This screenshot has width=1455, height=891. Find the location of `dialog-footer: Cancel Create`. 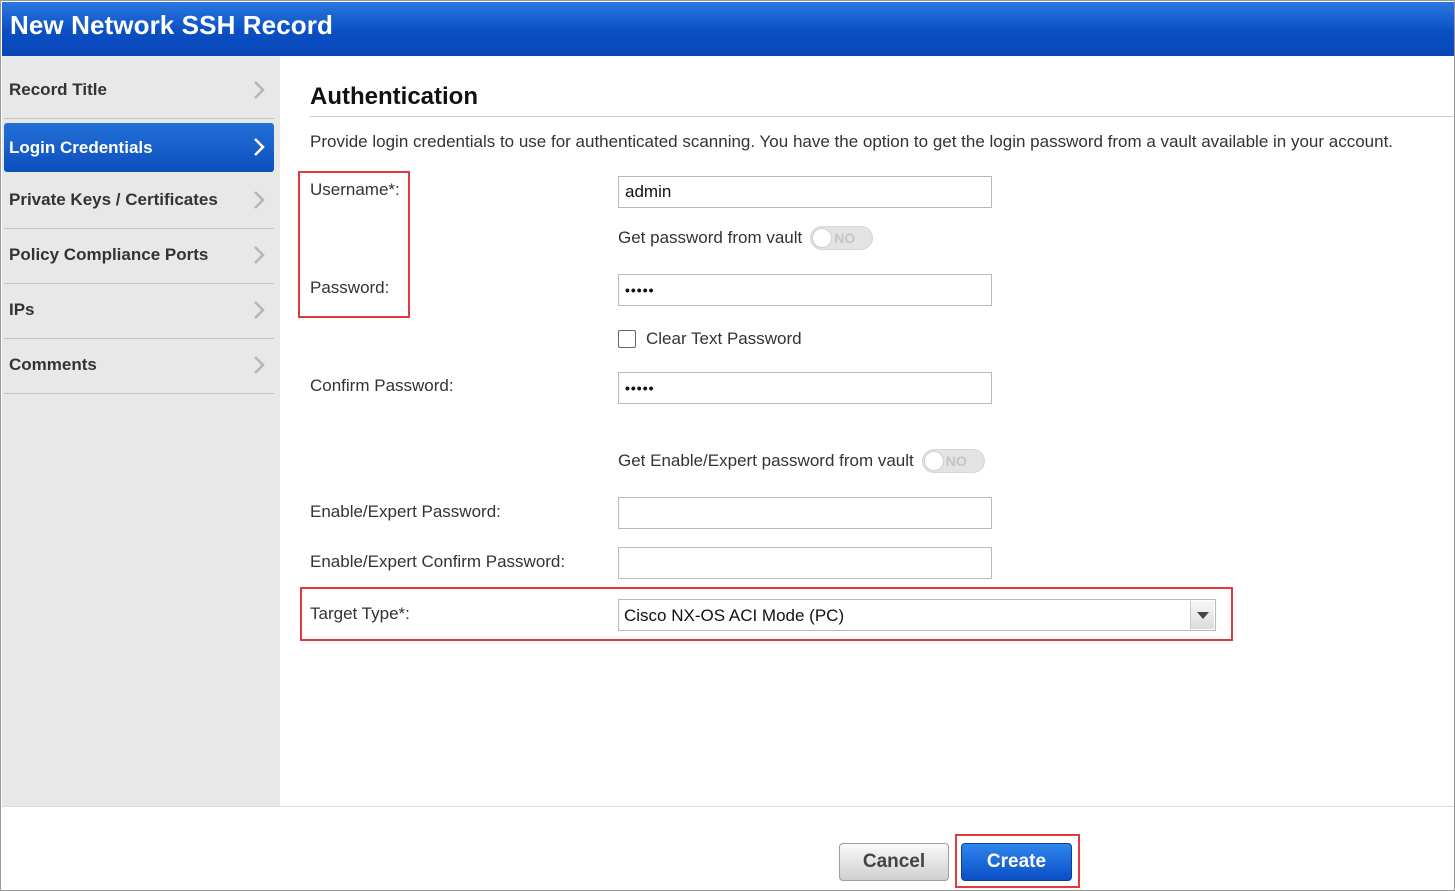

dialog-footer: Cancel Create is located at coordinates (728, 848).